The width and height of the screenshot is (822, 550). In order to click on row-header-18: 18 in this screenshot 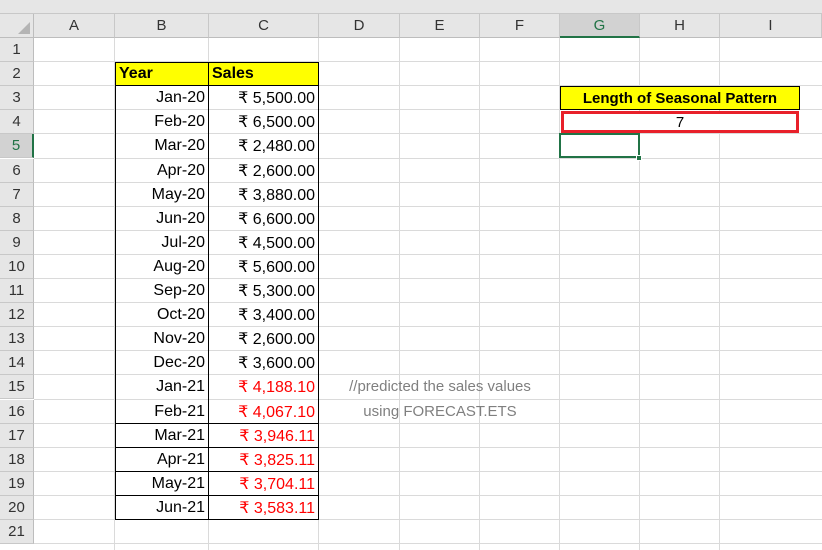, I will do `click(17, 459)`.